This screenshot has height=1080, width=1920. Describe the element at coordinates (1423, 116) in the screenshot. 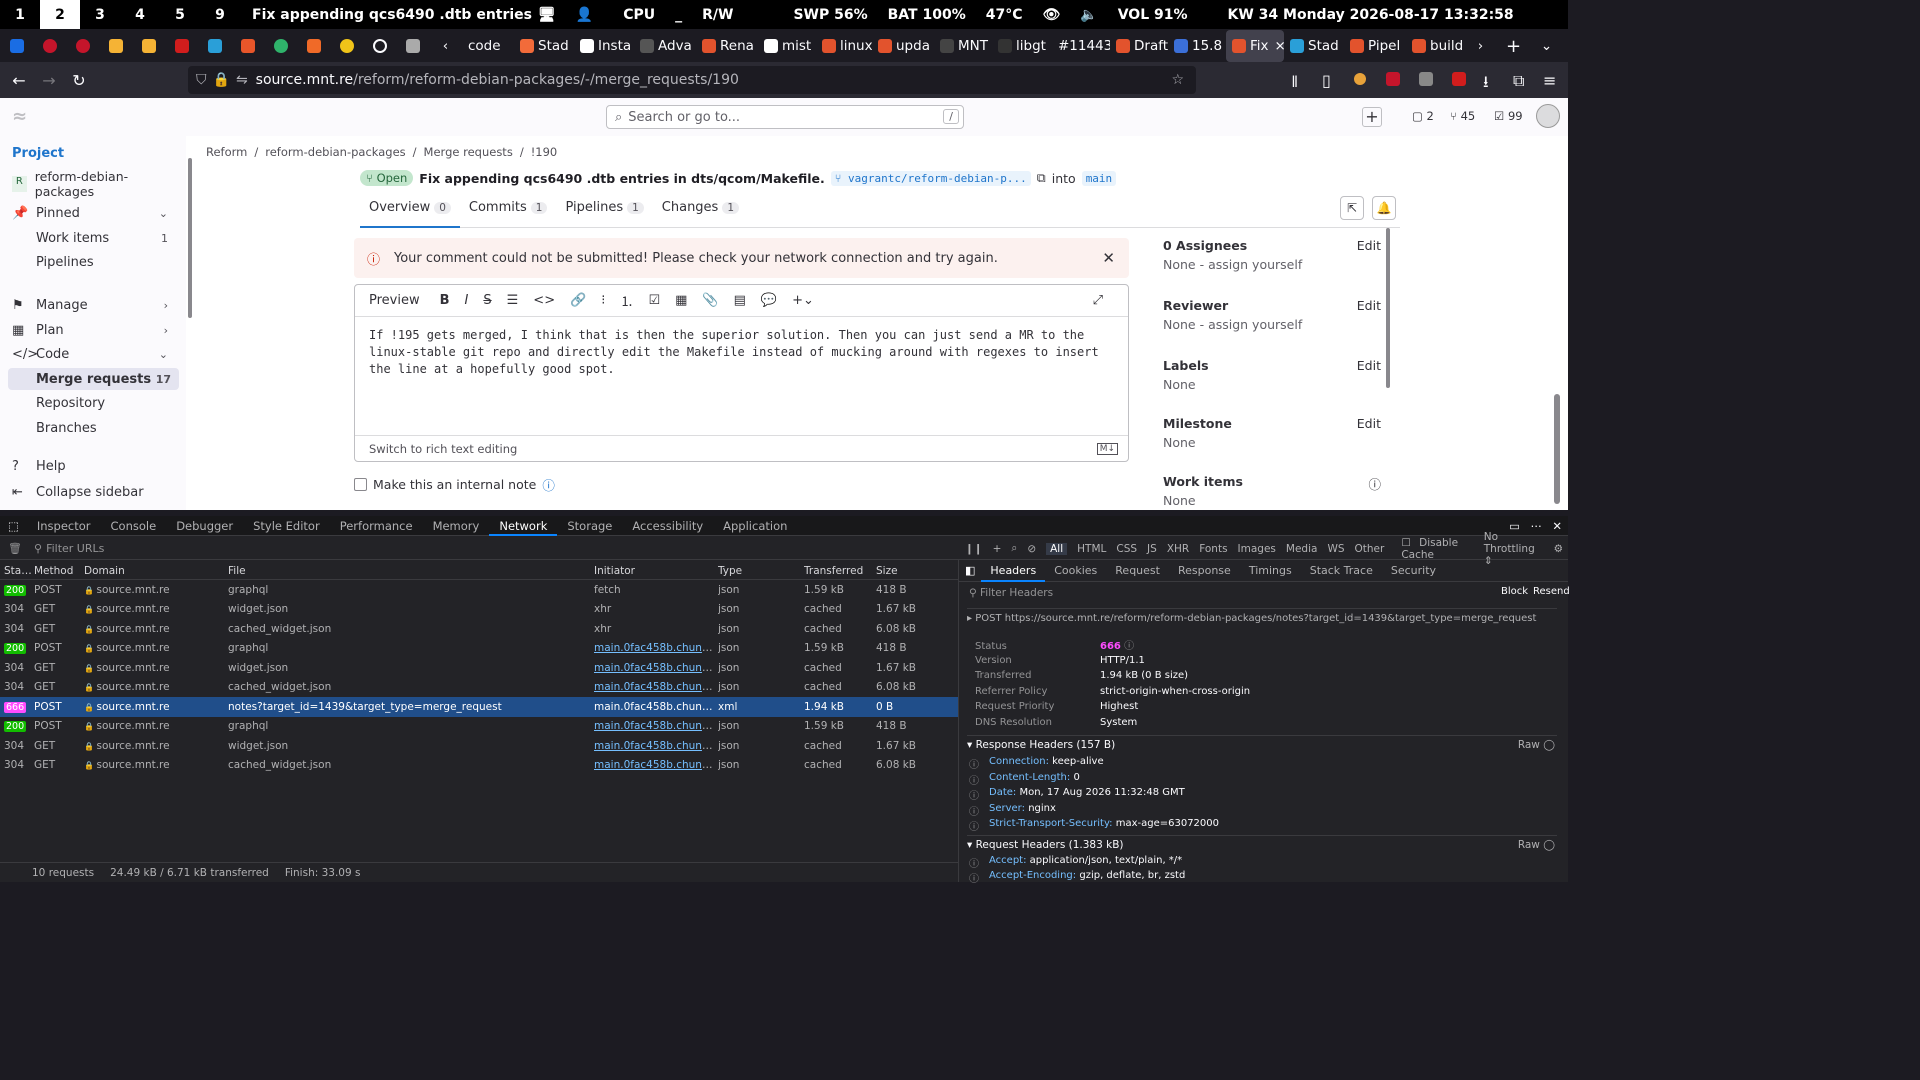

I see `issues-counter: ▢ 2` at that location.